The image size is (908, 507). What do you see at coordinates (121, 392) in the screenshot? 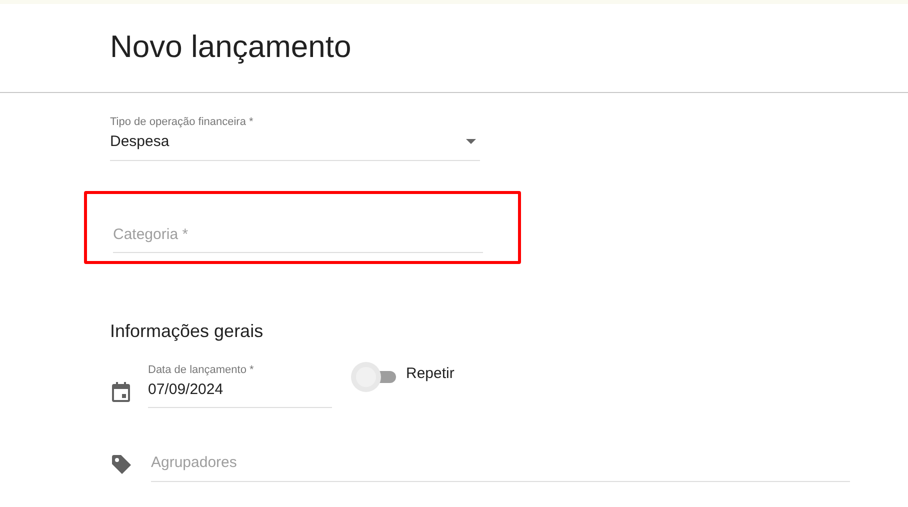
I see `calendar-icon` at bounding box center [121, 392].